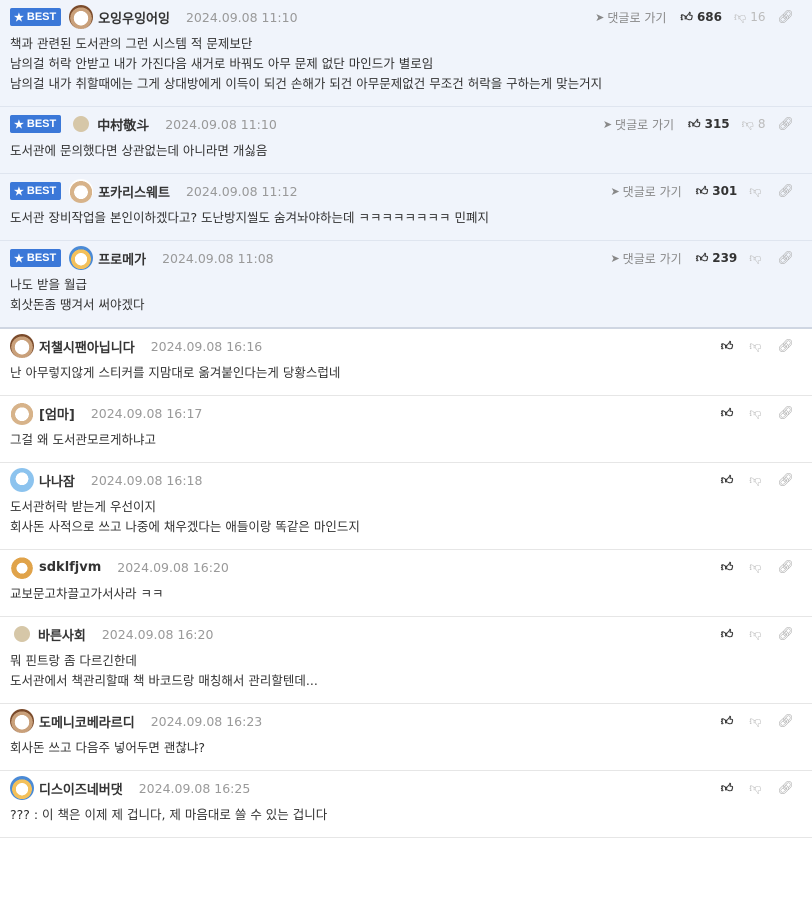 This screenshot has width=812, height=903. I want to click on comment-body: 그걸 왜 도서관모르게하냐고, so click(406, 446).